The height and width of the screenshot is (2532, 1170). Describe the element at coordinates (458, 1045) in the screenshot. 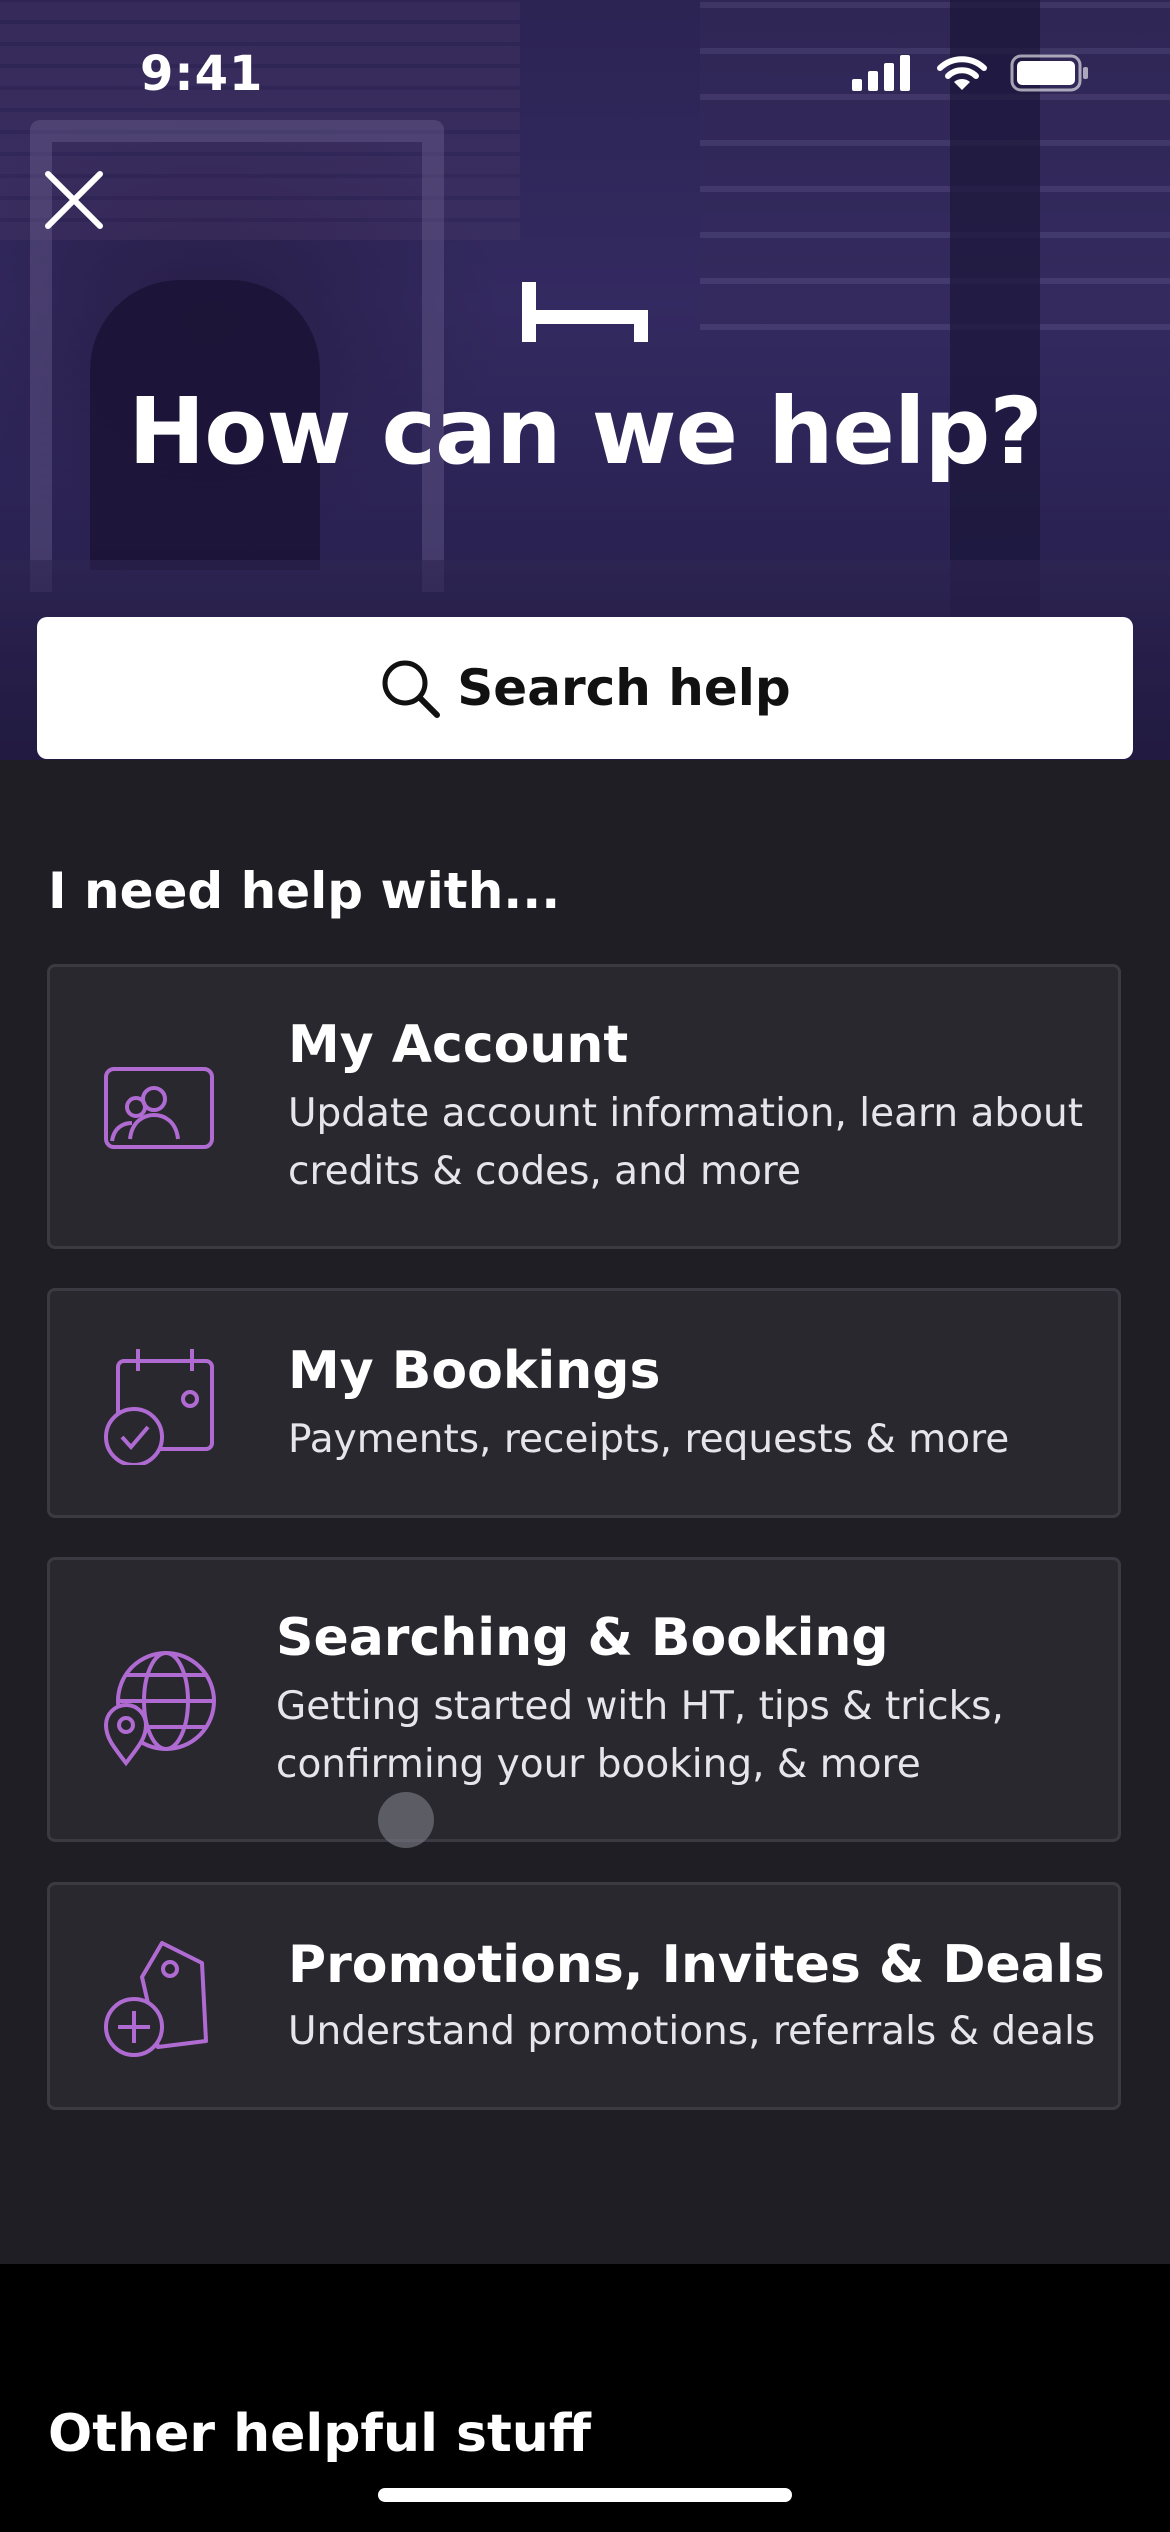

I see `card-title: My Account` at that location.